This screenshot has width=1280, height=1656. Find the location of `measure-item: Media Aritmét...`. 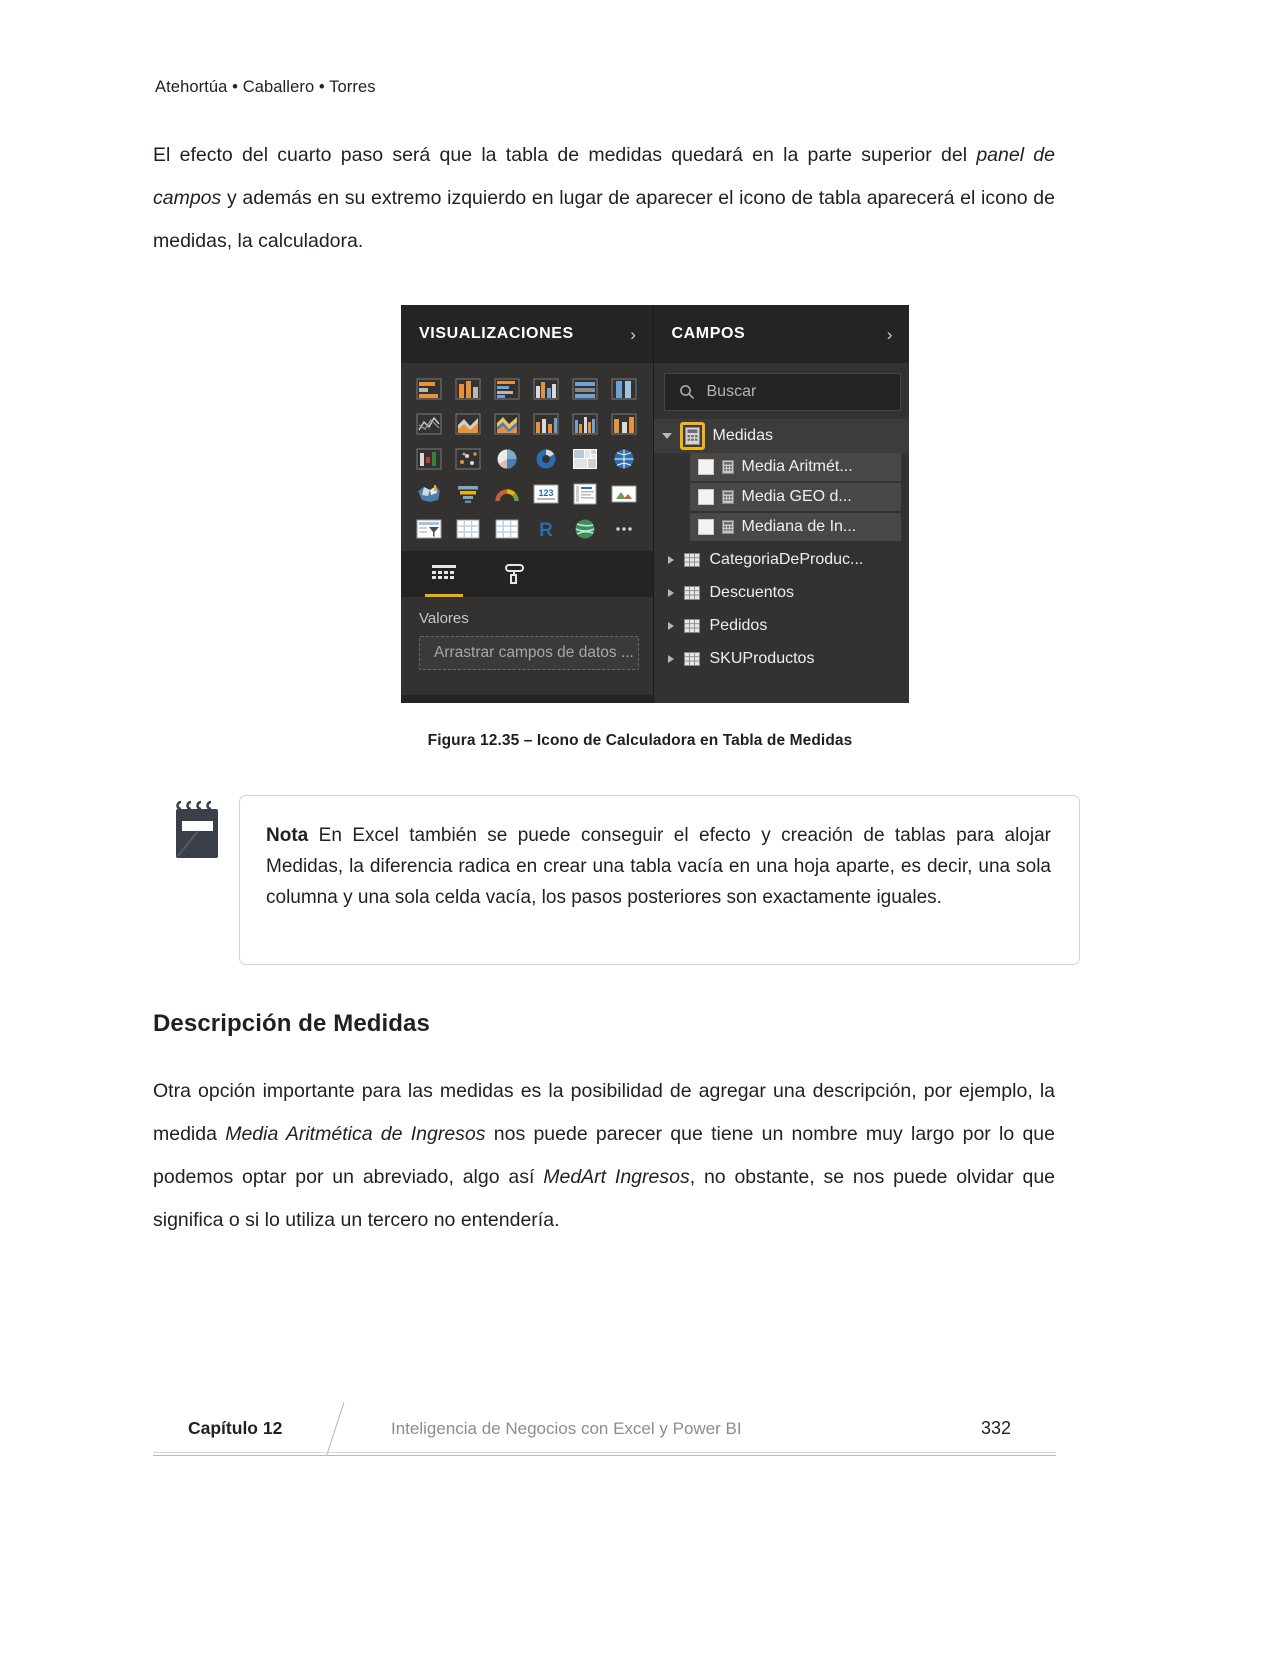

measure-item: Media Aritmét... is located at coordinates (795, 467).